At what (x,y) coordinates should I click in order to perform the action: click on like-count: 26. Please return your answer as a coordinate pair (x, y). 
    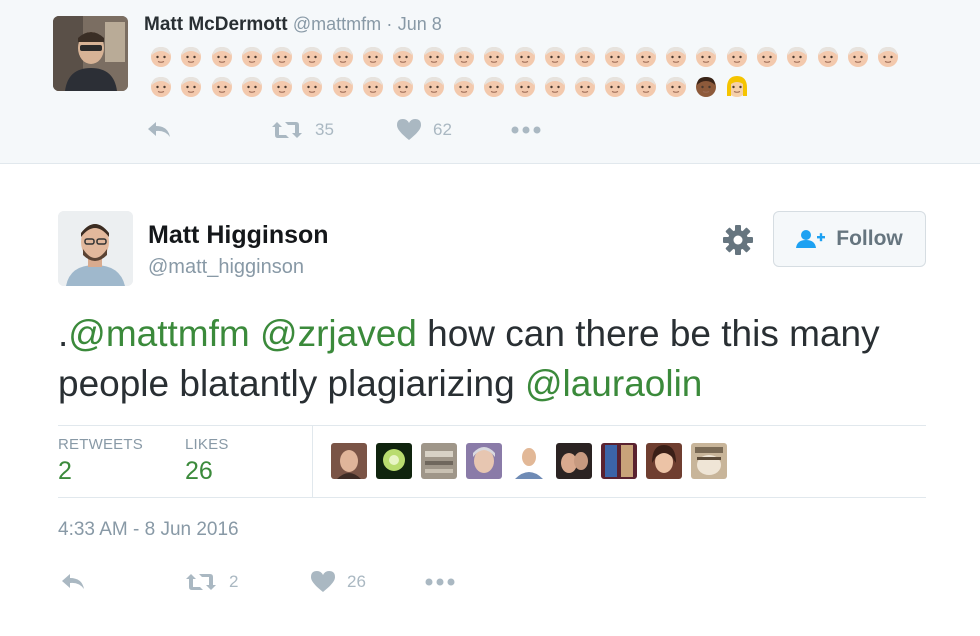
    Looking at the image, I should click on (356, 581).